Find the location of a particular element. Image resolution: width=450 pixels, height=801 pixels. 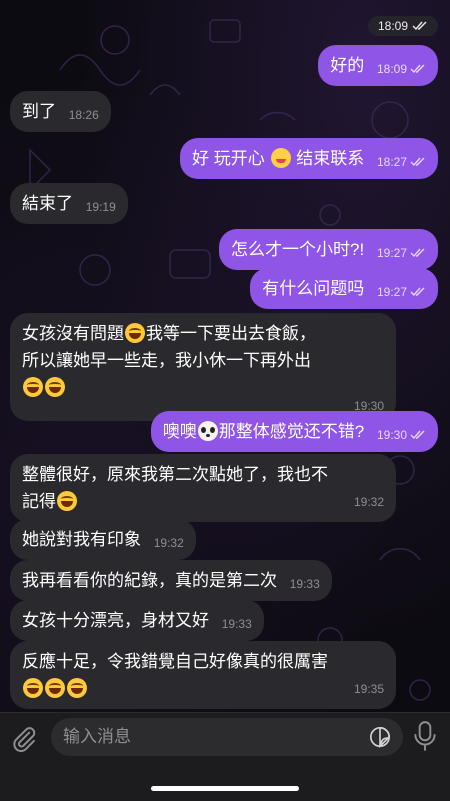

home-indicator is located at coordinates (225, 788).